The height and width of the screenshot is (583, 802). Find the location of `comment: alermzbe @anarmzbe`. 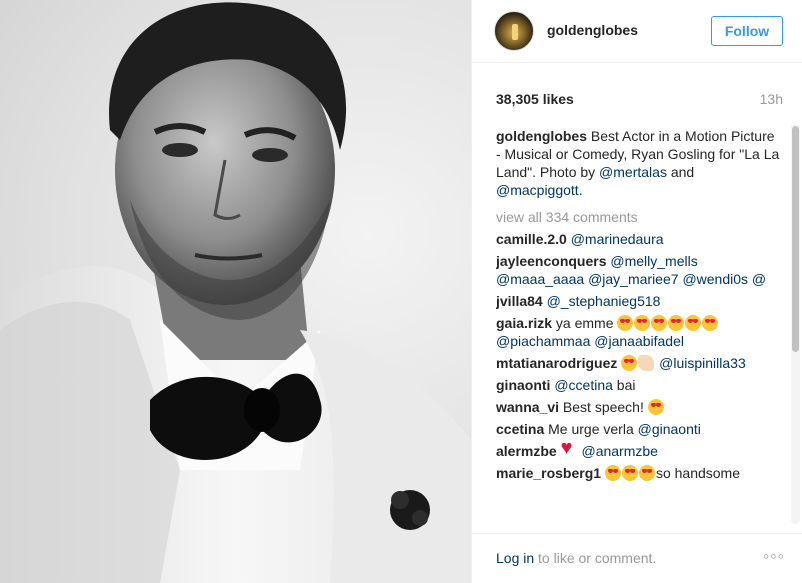

comment: alermzbe @anarmzbe is located at coordinates (639, 451).